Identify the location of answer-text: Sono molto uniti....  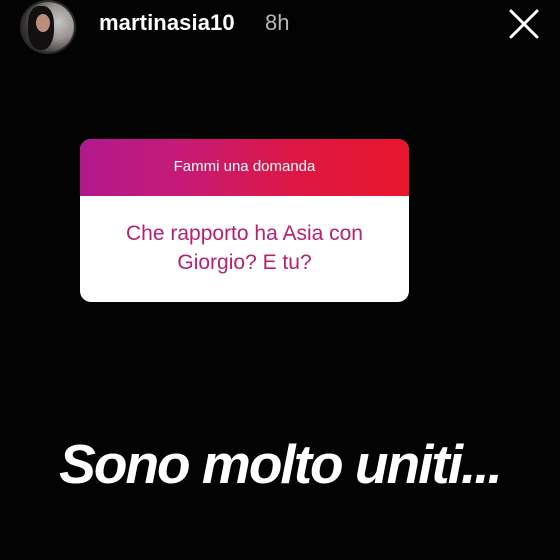
(281, 464).